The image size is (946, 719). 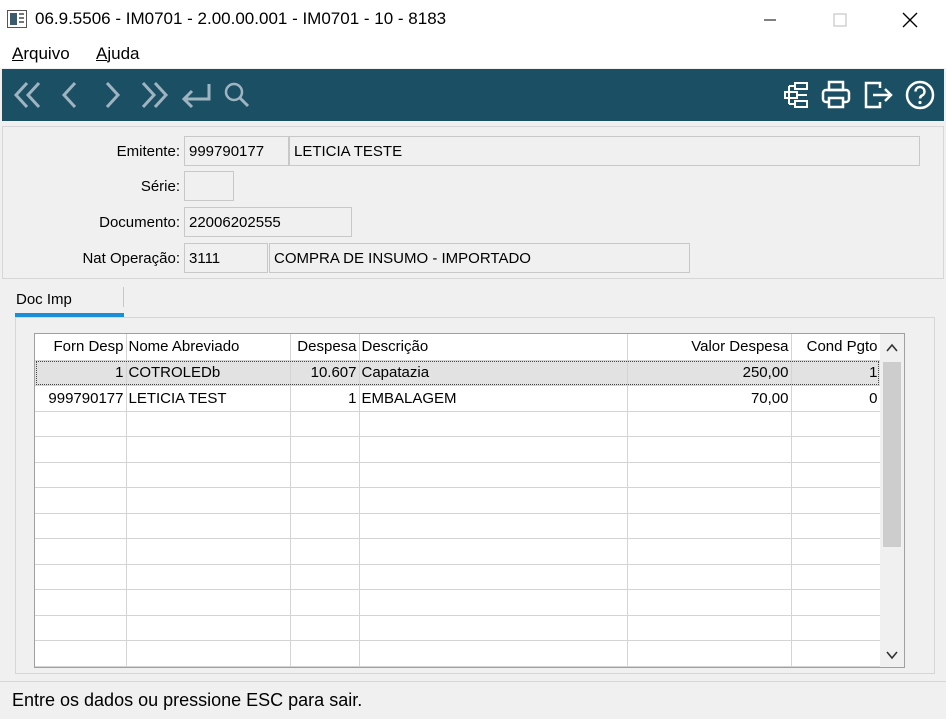 What do you see at coordinates (236, 151) in the screenshot?
I see `emitente-code-field: 999790177` at bounding box center [236, 151].